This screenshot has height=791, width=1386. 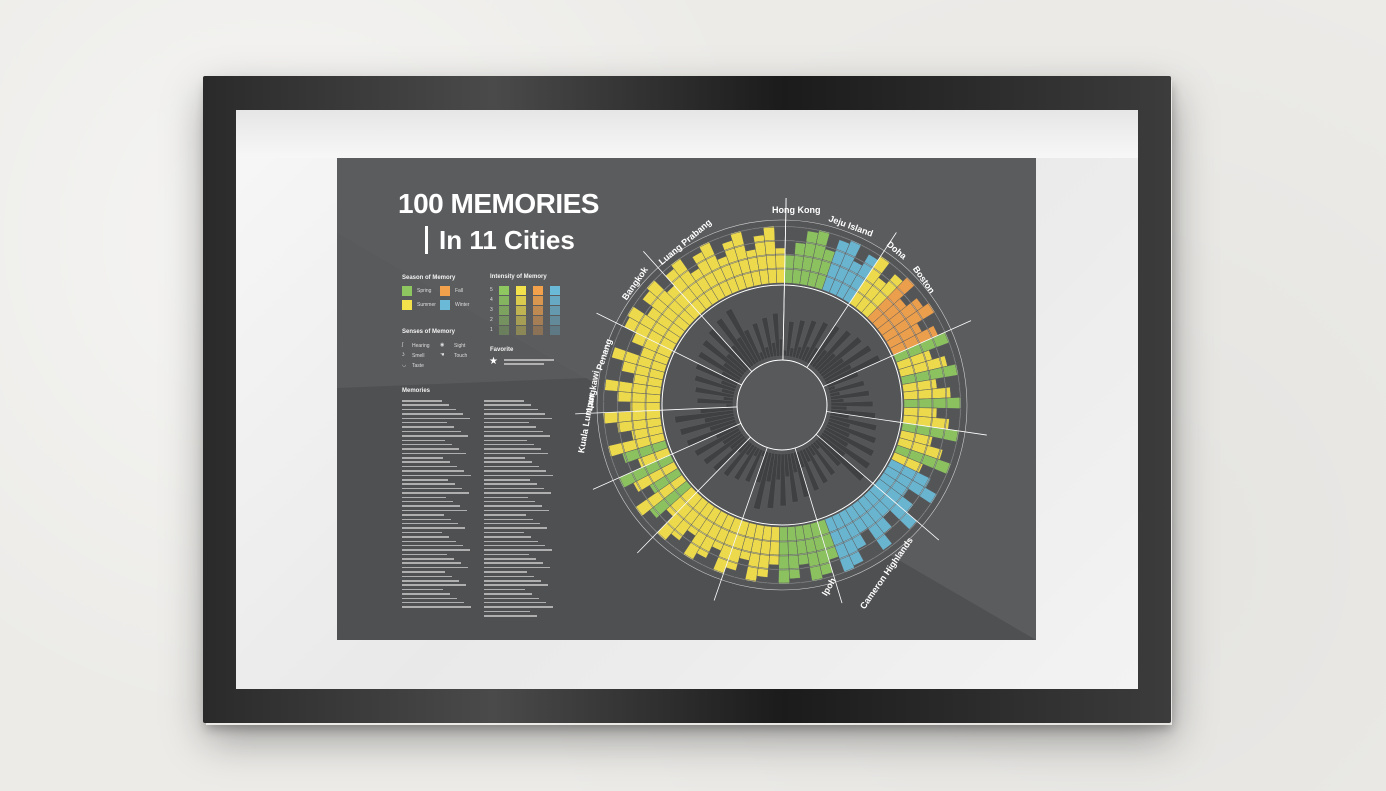 I want to click on memory-segment-outer, so click(x=780, y=265).